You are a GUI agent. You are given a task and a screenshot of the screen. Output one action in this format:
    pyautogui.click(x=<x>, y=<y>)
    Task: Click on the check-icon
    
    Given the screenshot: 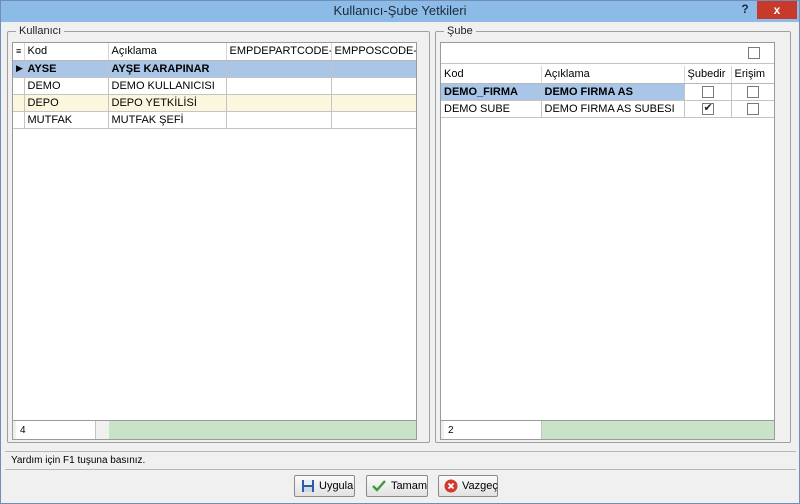 What is the action you would take?
    pyautogui.click(x=379, y=486)
    